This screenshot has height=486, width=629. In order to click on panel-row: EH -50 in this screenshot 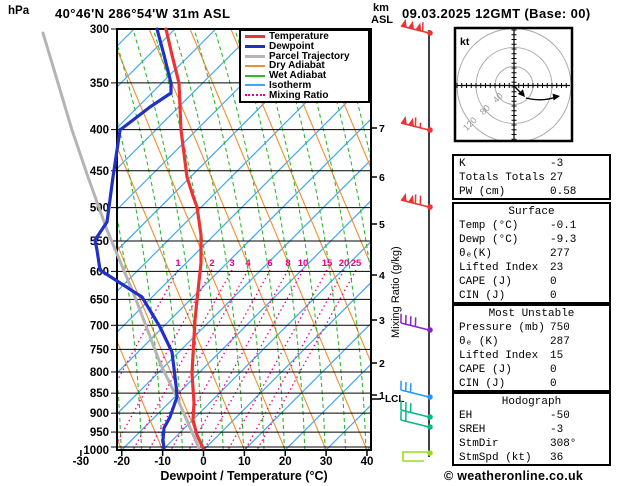, I will do `click(531, 416)`.